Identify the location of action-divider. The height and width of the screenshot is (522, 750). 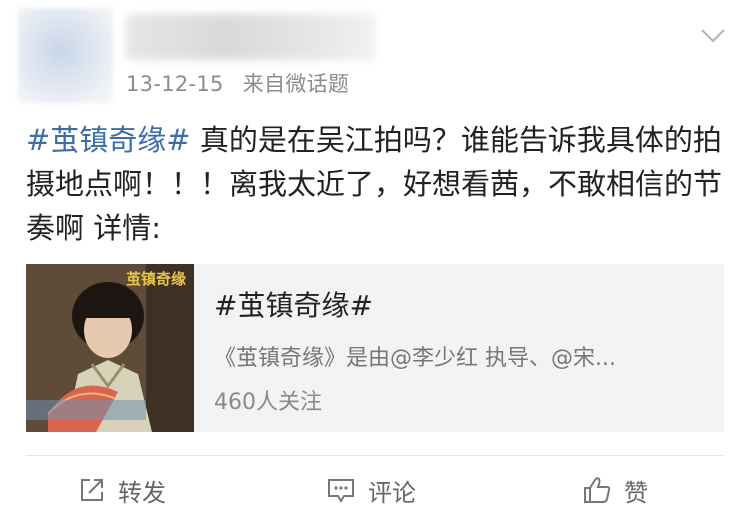
(375, 455).